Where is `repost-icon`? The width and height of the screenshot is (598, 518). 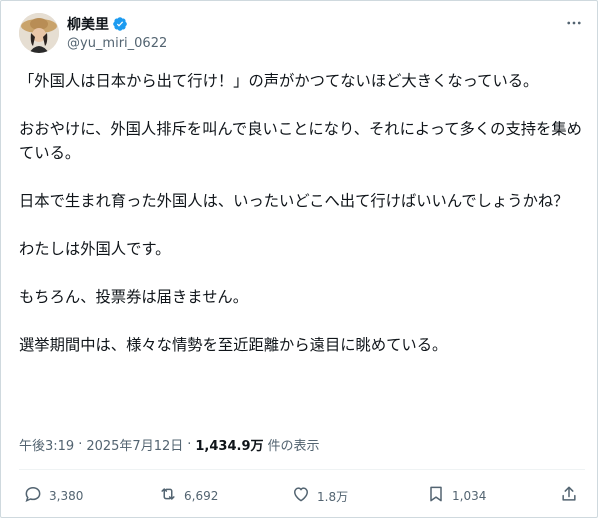 repost-icon is located at coordinates (168, 496).